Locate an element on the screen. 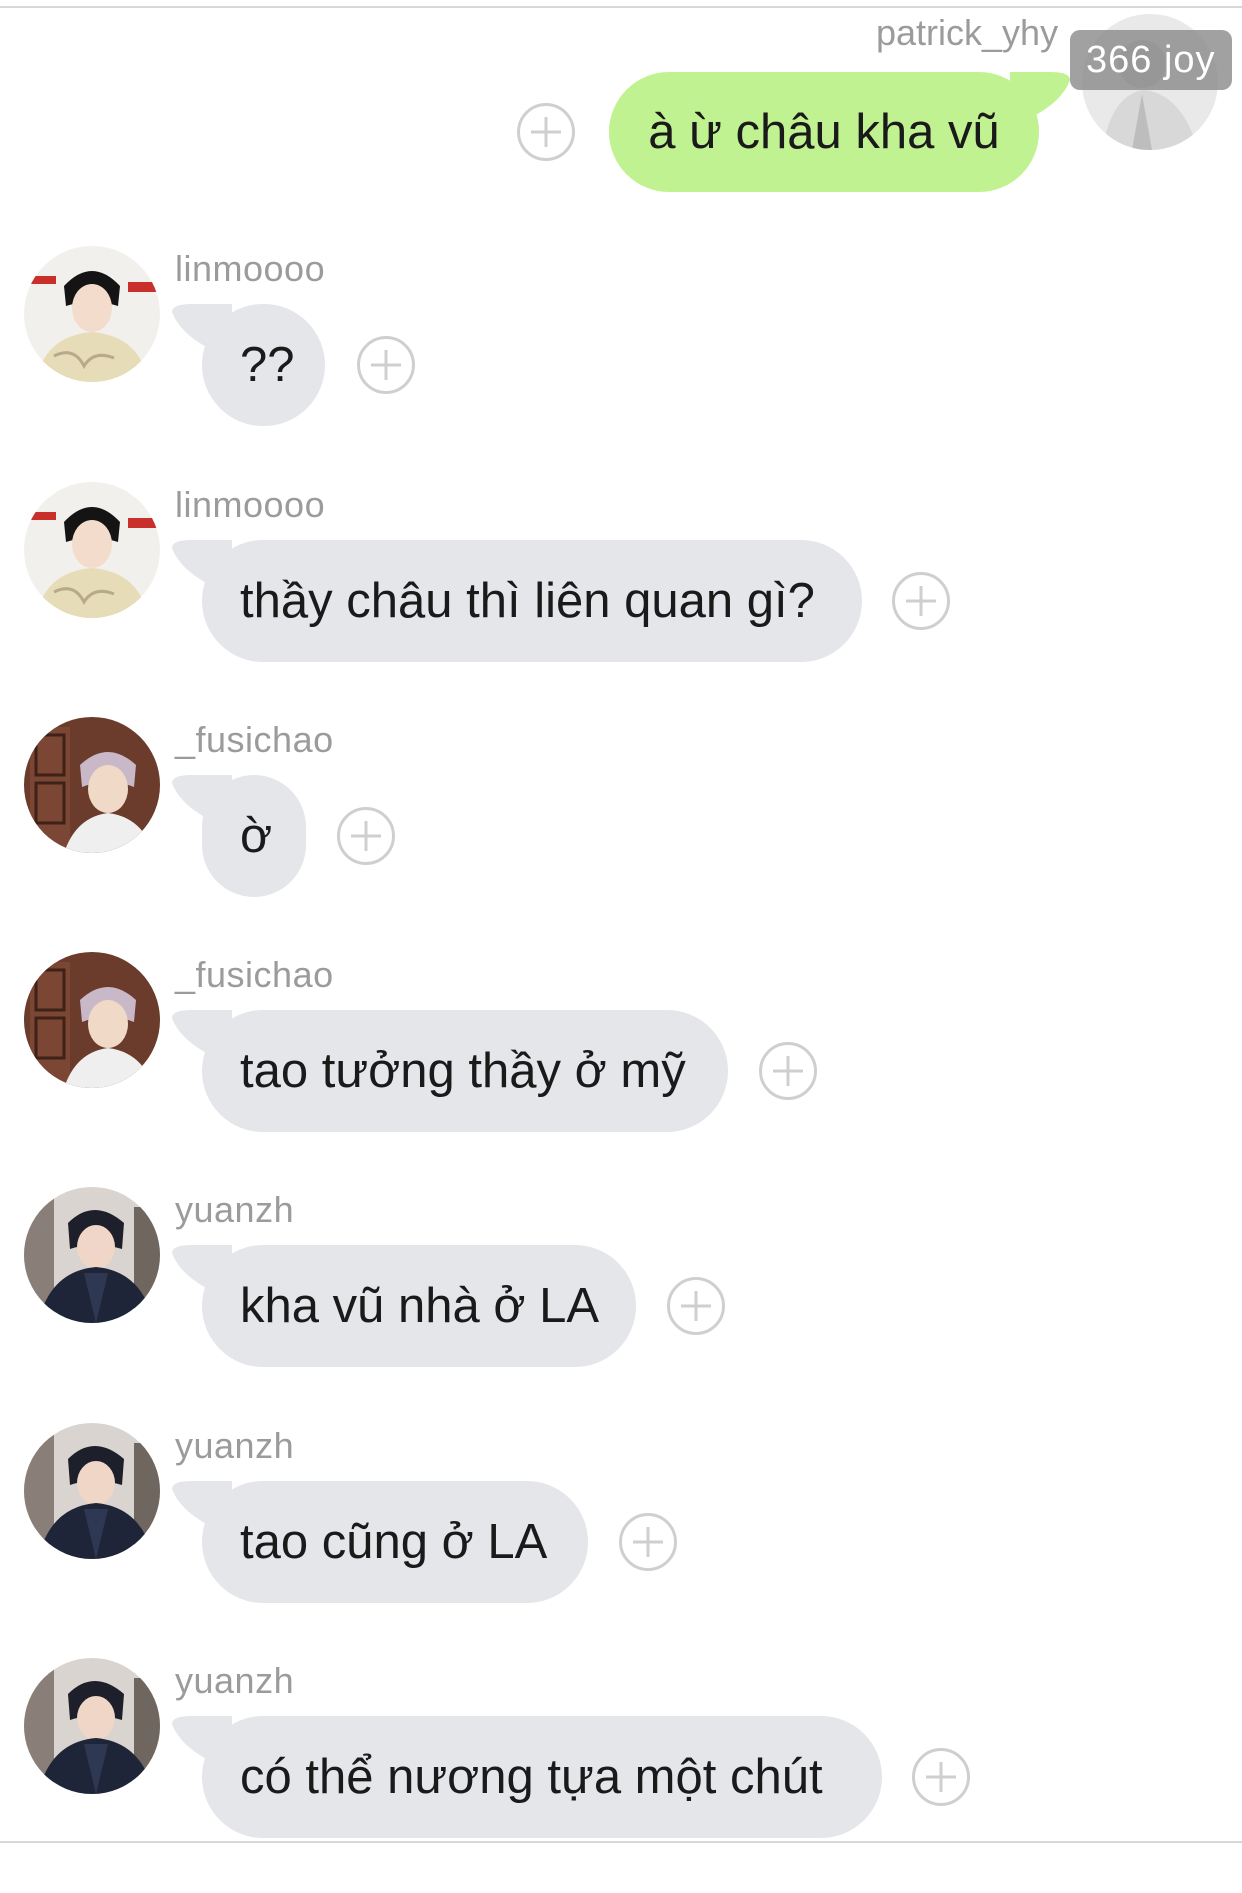  message-row: yuanzh có thể nương tựa một chút is located at coordinates (621, 1775).